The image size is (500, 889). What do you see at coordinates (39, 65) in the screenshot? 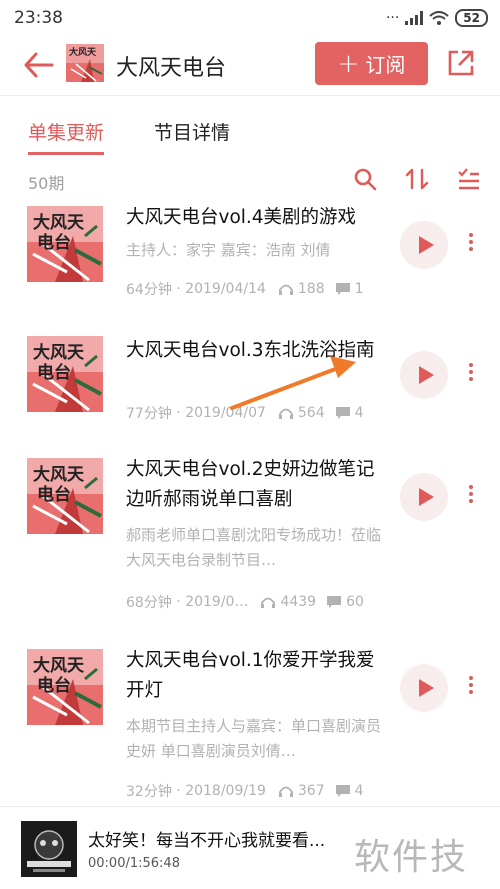
I see `back-arrow-icon` at bounding box center [39, 65].